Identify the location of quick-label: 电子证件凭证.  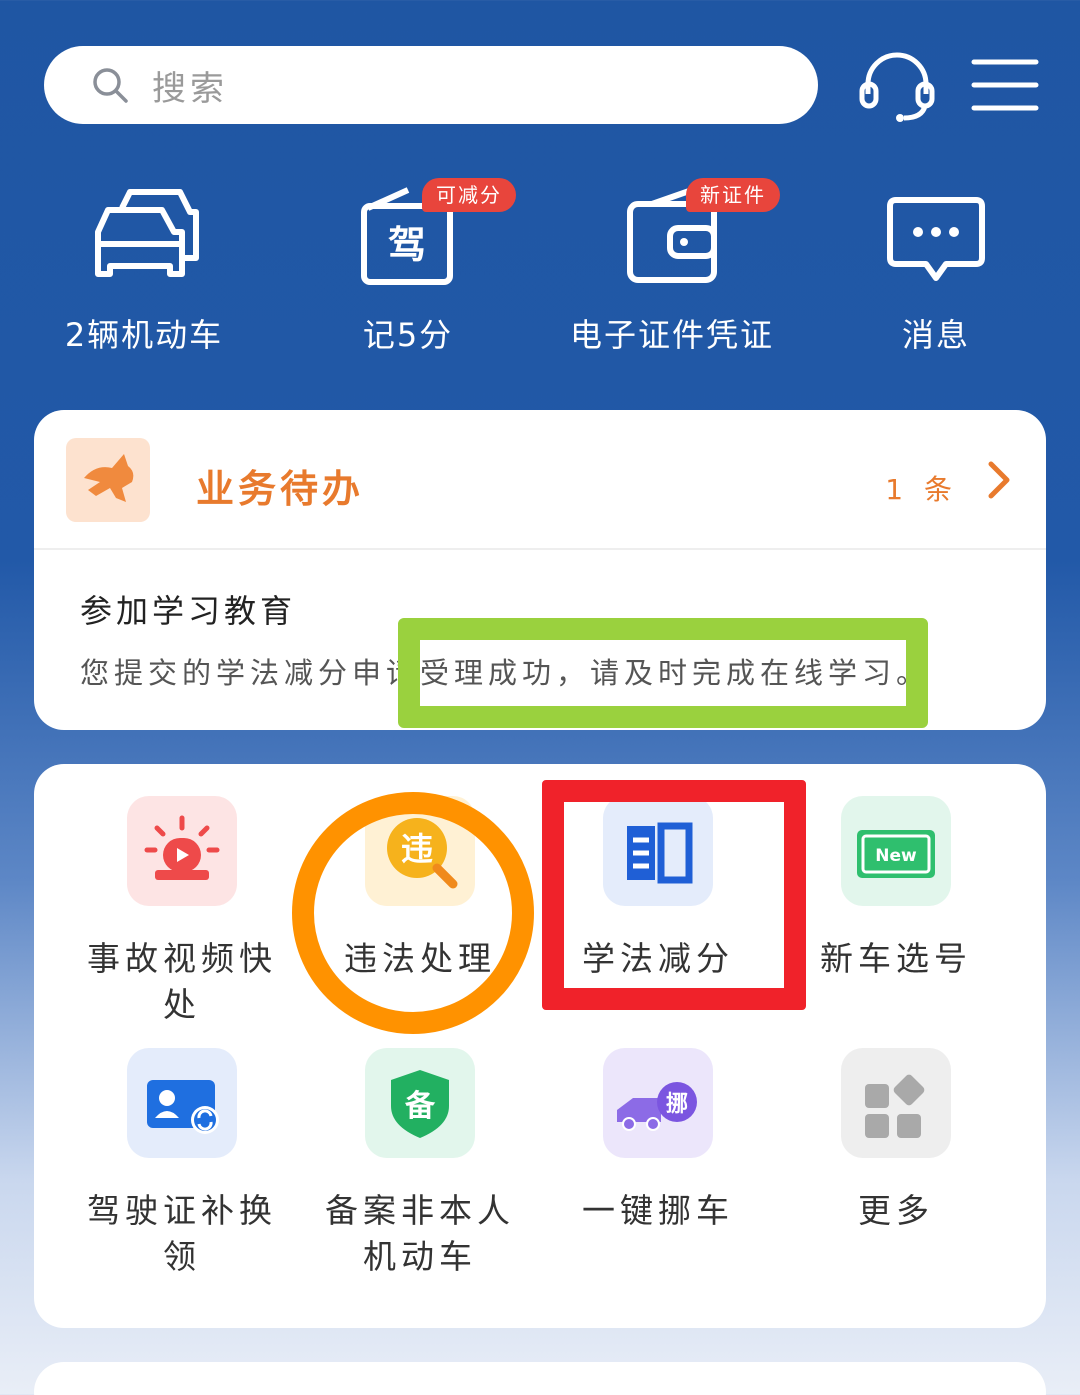
(671, 335).